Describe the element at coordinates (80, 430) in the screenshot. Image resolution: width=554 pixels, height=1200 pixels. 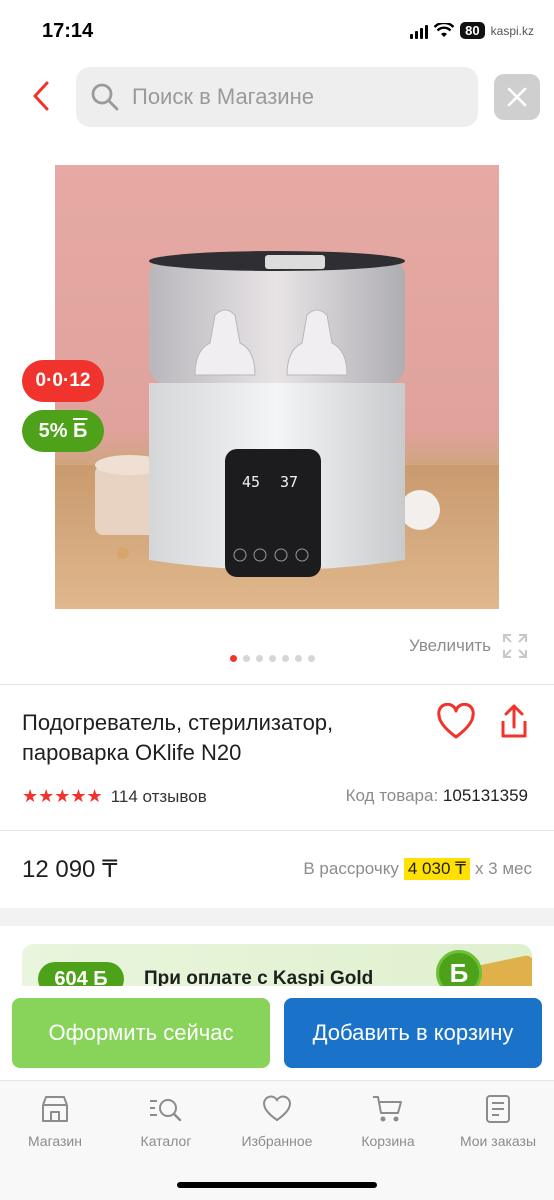
I see `bonus-currency: Б` at that location.